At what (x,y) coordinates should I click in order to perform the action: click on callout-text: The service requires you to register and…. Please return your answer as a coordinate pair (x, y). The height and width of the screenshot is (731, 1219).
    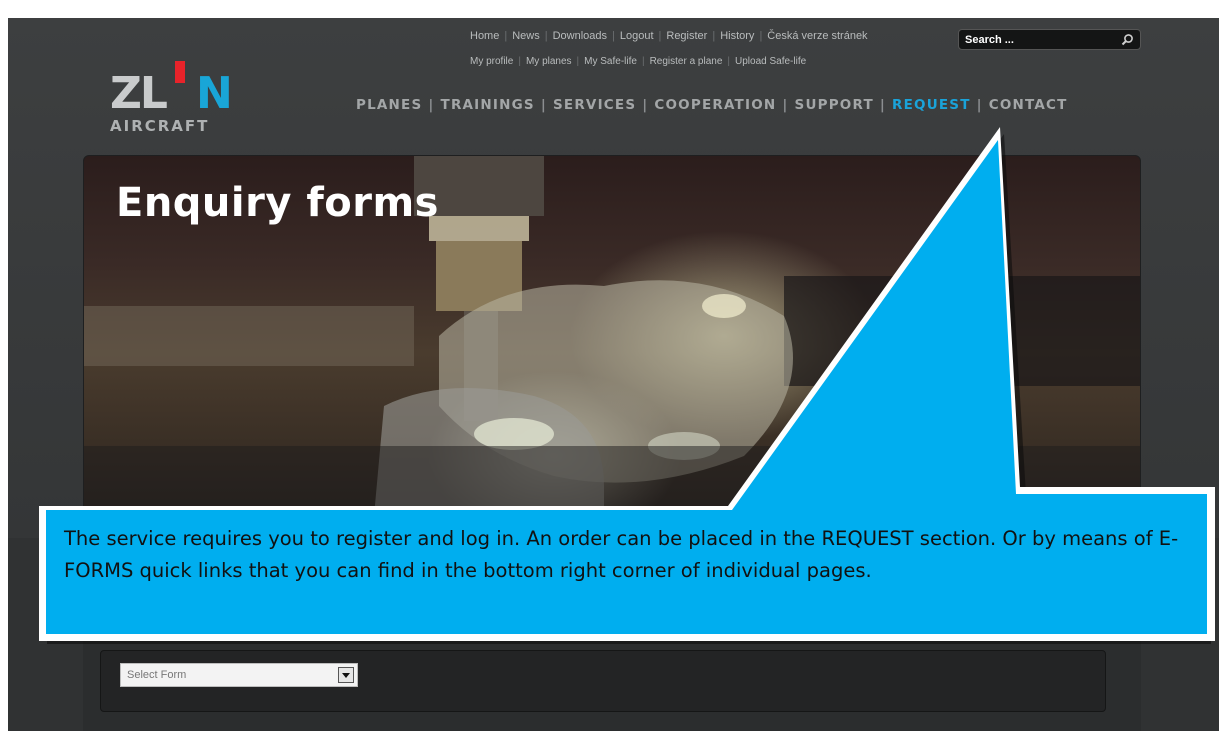
    Looking at the image, I should click on (621, 554).